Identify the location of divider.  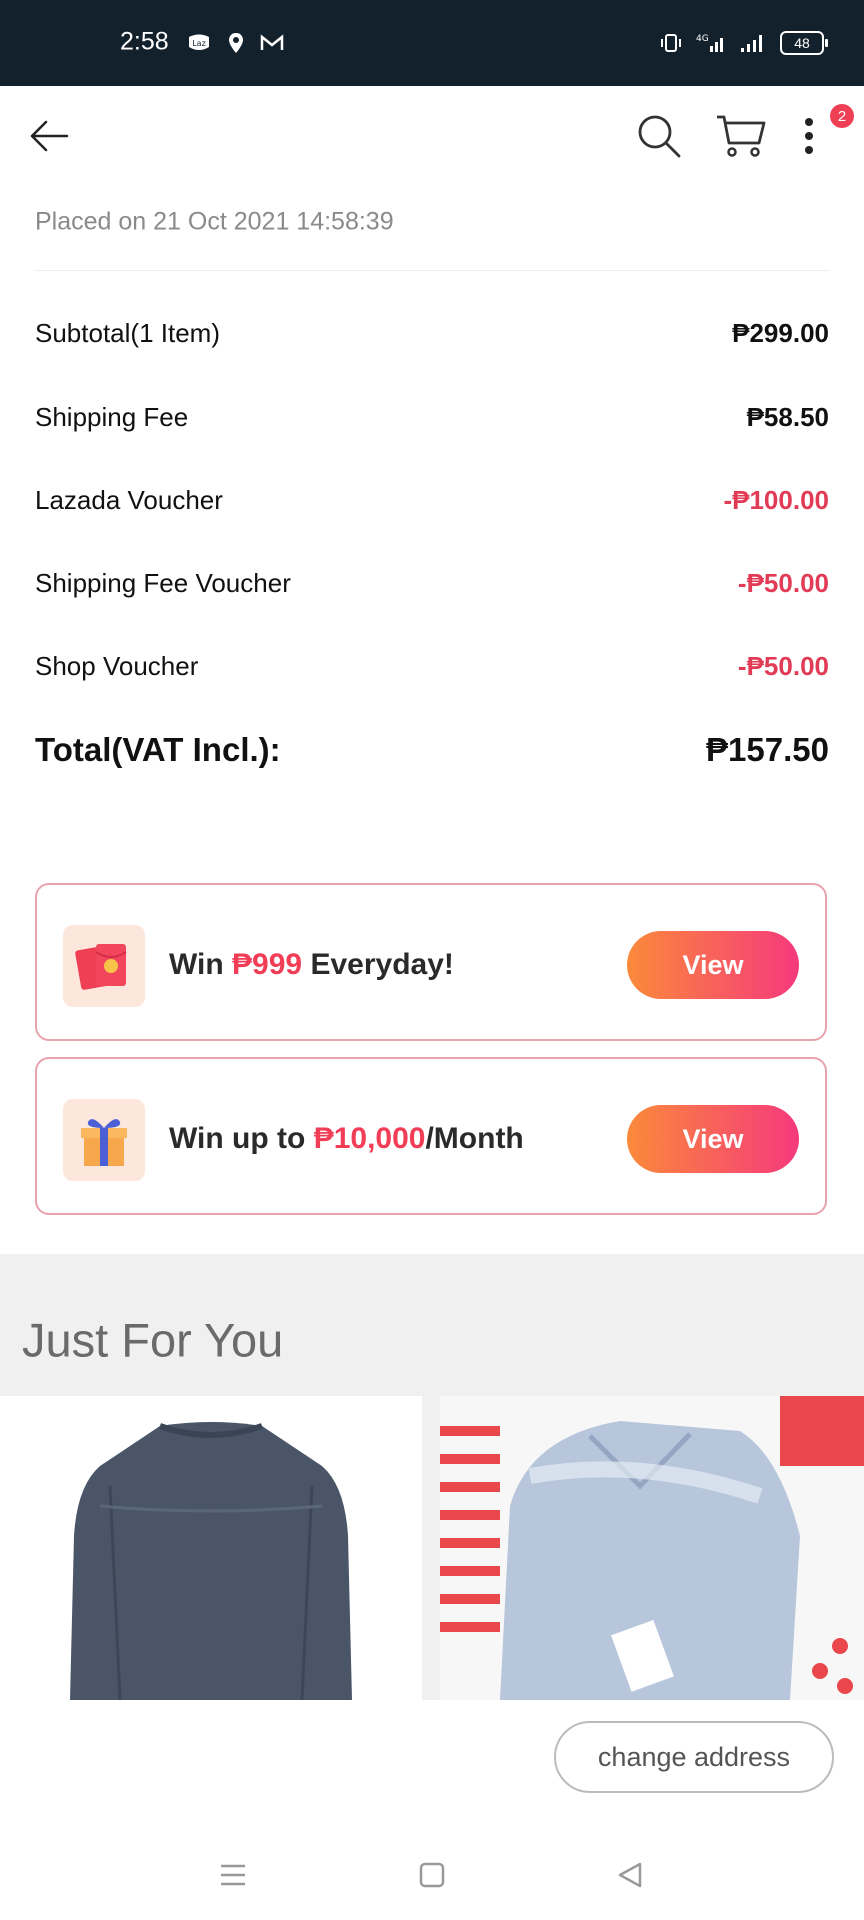
(432, 270).